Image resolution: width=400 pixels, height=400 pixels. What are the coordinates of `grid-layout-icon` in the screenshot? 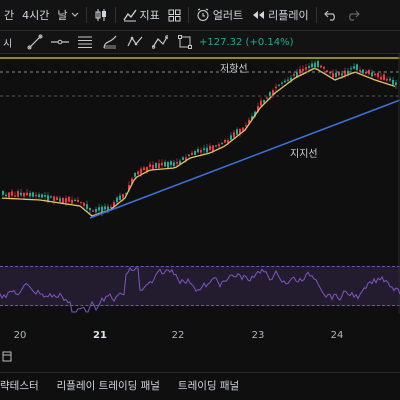 It's located at (174, 15).